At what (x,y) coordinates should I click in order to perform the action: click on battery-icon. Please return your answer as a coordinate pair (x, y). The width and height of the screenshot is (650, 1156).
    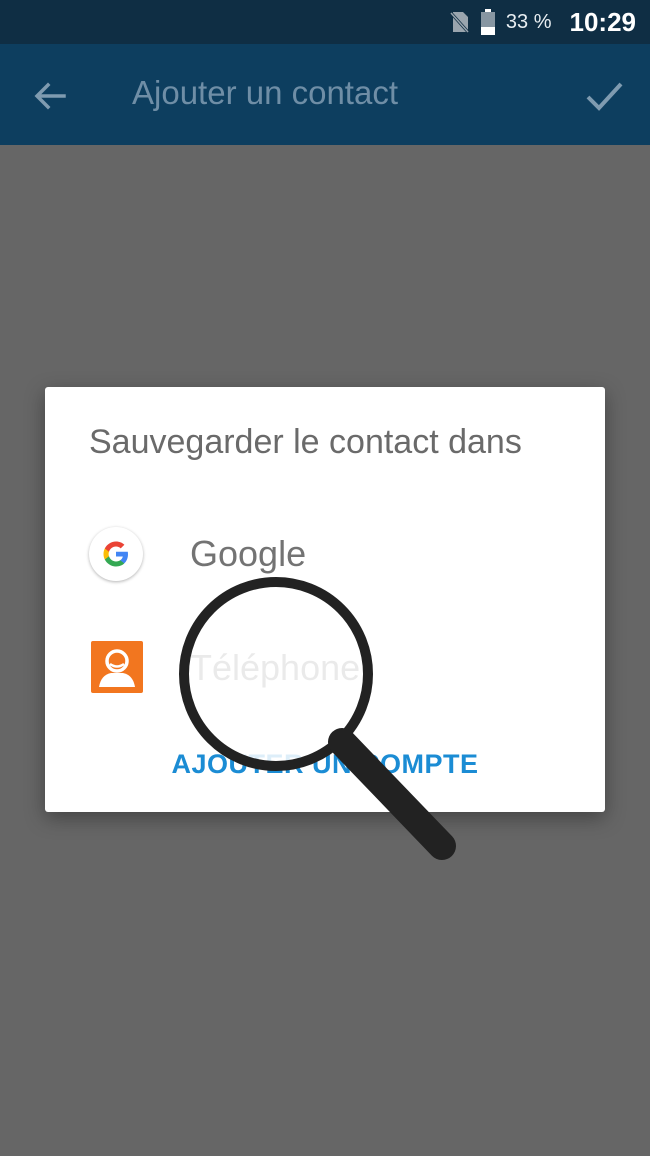
    Looking at the image, I should click on (487, 22).